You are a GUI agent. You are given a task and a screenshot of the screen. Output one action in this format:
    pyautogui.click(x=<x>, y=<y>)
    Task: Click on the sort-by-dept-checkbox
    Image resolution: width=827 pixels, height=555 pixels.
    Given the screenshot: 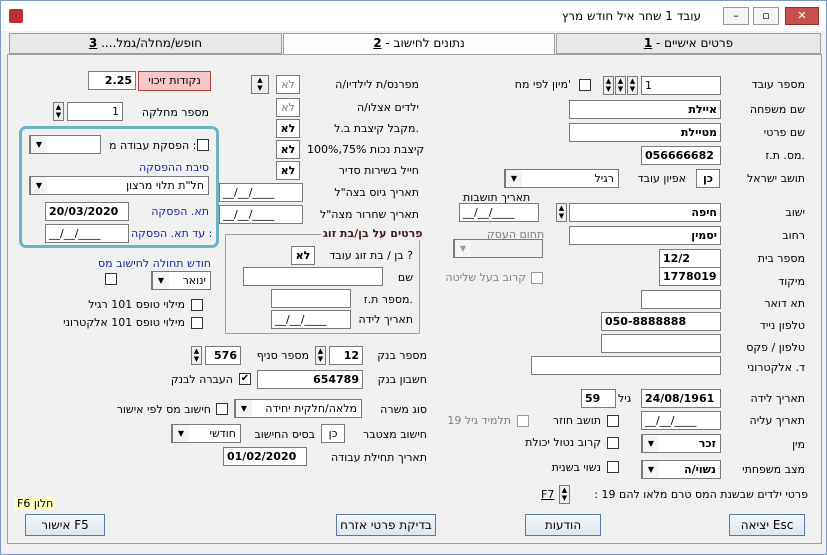 What is the action you would take?
    pyautogui.click(x=585, y=85)
    